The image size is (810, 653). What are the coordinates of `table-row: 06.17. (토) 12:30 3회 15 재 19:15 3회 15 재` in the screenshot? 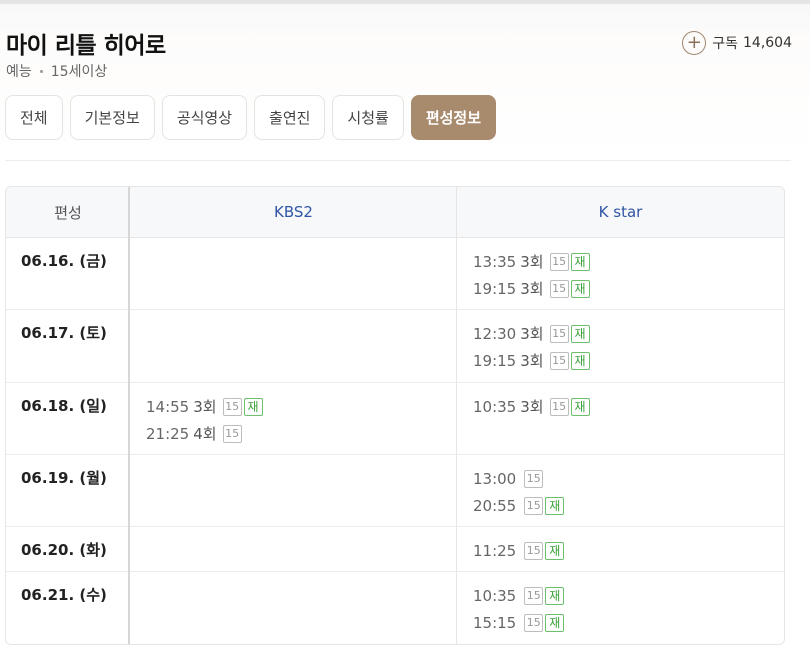 It's located at (395, 346).